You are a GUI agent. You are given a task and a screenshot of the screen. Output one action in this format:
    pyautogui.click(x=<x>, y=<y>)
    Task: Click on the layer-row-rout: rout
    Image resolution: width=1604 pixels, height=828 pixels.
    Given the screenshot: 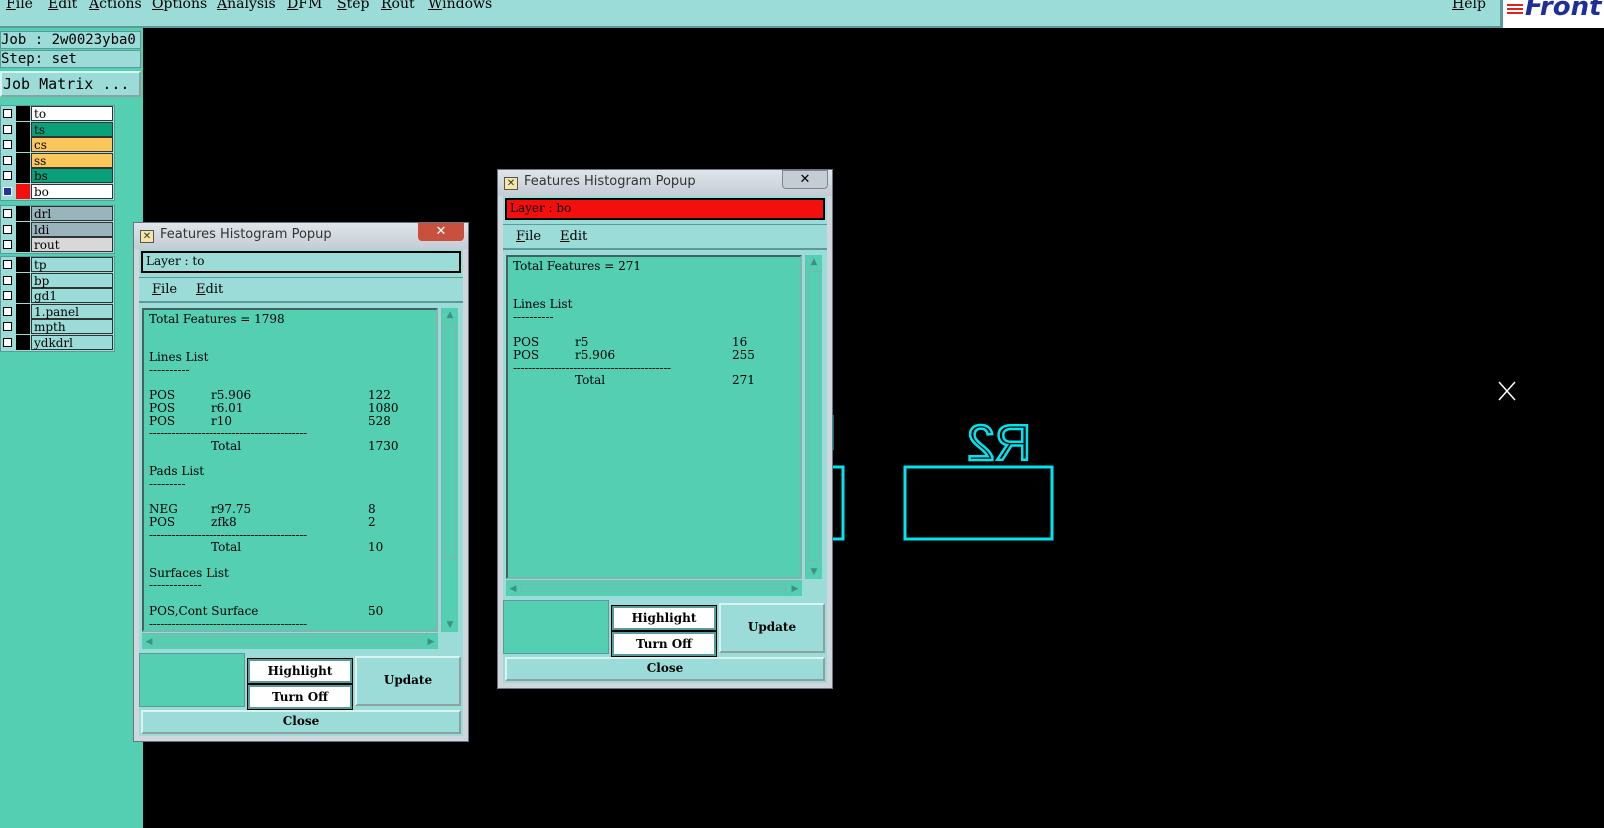 What is the action you would take?
    pyautogui.click(x=57, y=245)
    